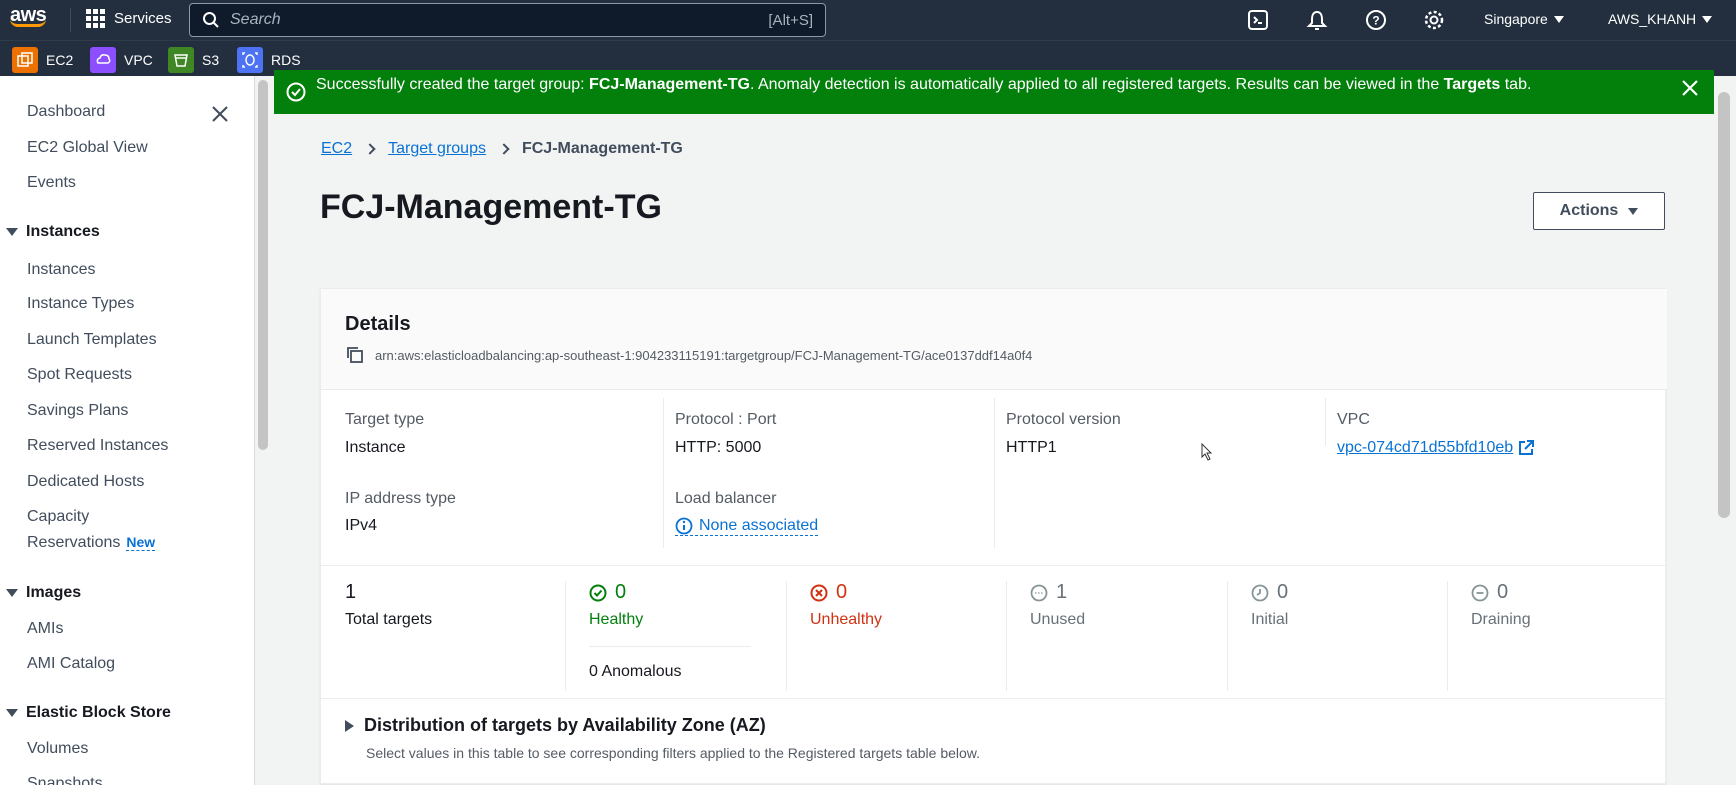 This screenshot has height=785, width=1736. I want to click on sidebar-item-capacity-reservations: Capacity Reservations New, so click(91, 530).